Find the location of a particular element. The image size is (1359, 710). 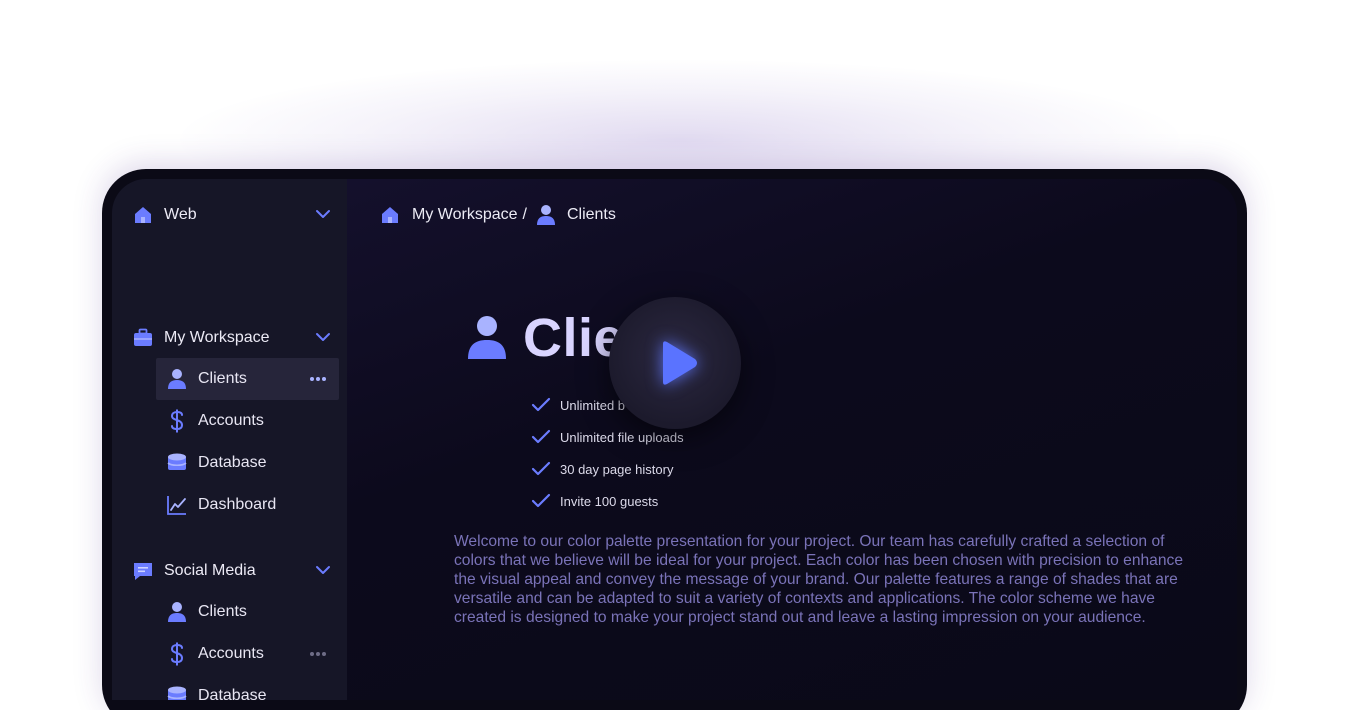

sidebar-item-dashboard: Dashboard is located at coordinates (247, 505).